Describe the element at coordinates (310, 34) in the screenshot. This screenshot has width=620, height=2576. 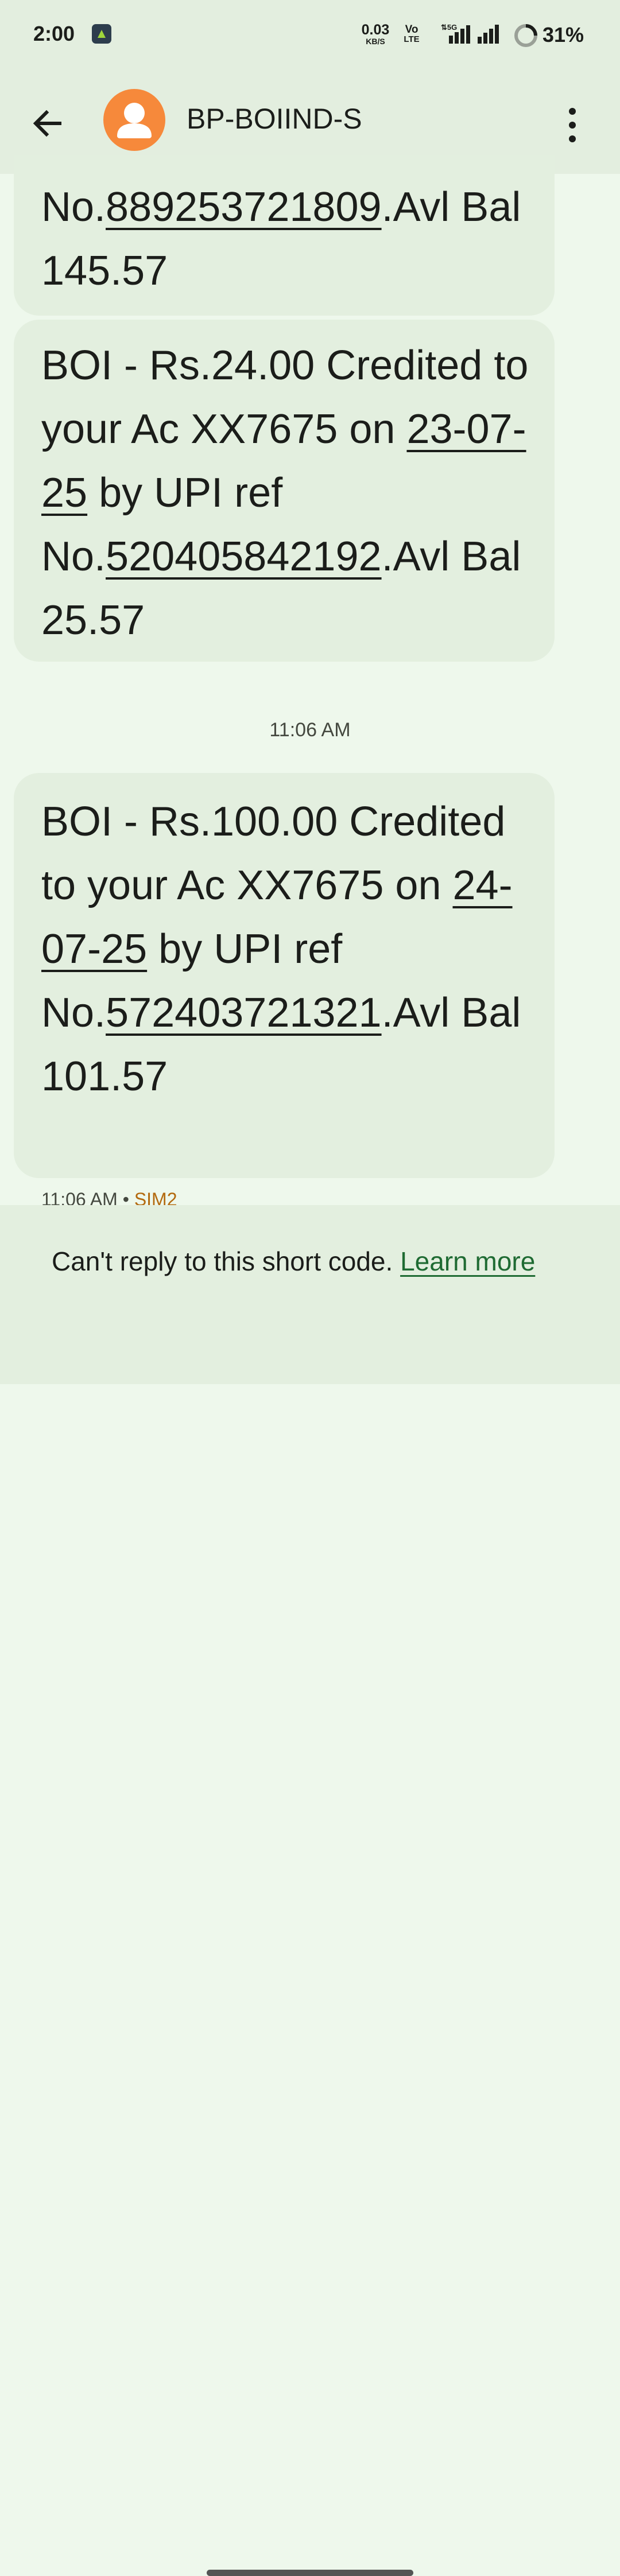
I see `status-bar: 2:00 0.03 KB/S Vo LTE ⇅5G 31%` at that location.